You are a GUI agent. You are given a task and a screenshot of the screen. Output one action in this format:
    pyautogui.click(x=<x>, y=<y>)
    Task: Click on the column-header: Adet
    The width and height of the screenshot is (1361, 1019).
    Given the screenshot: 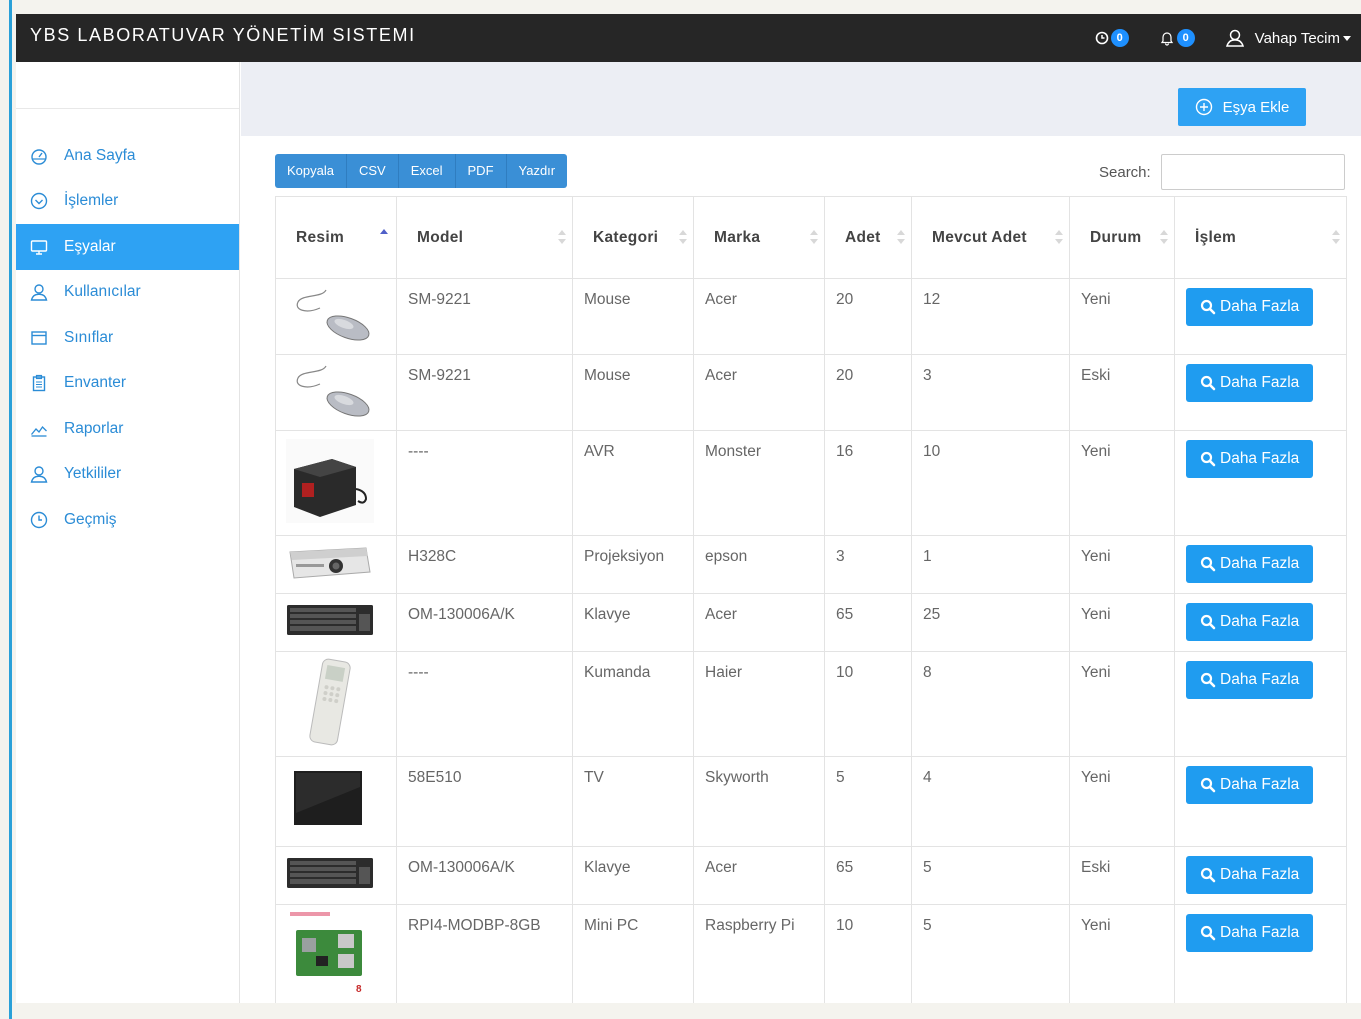 What is the action you would take?
    pyautogui.click(x=868, y=237)
    